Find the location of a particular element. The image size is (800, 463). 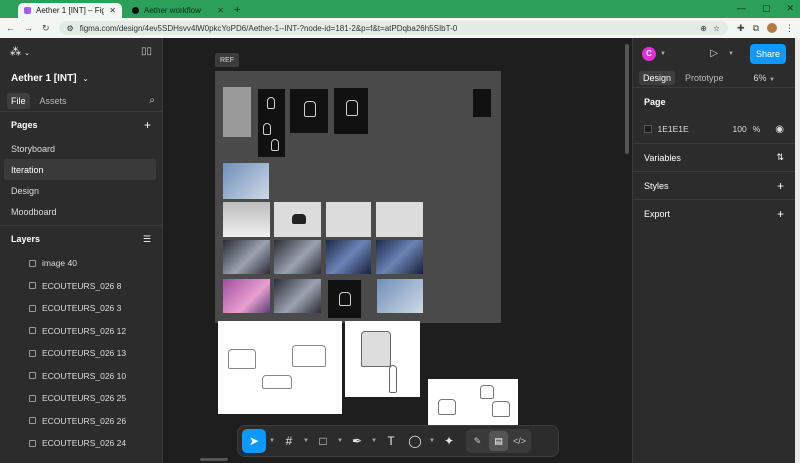

text-tool-button: T is located at coordinates (391, 441).